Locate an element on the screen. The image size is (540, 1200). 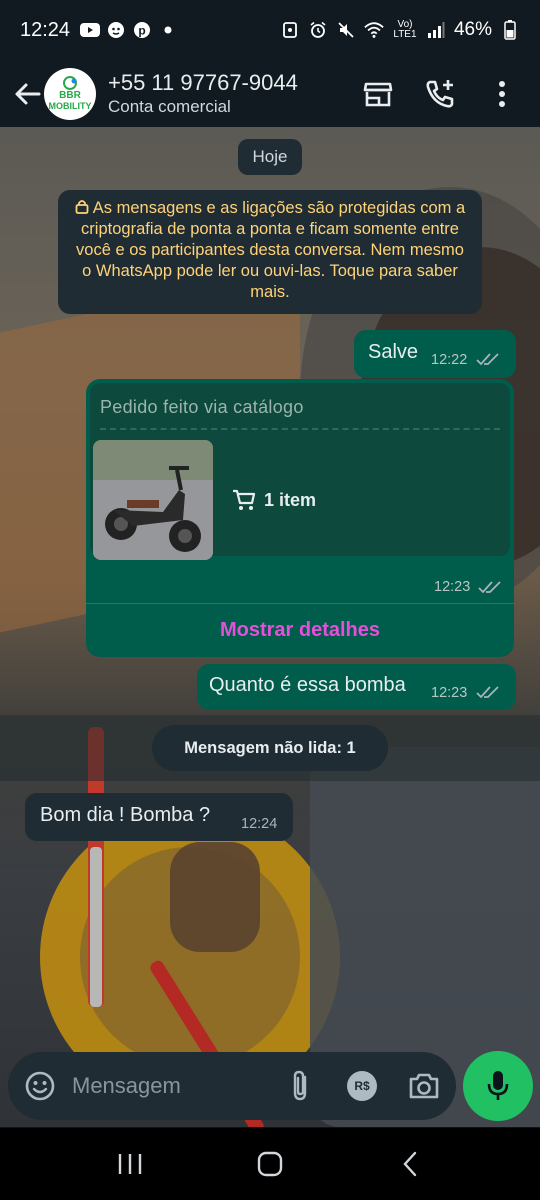
avatar-brand-top: BBR is located at coordinates (70, 95).